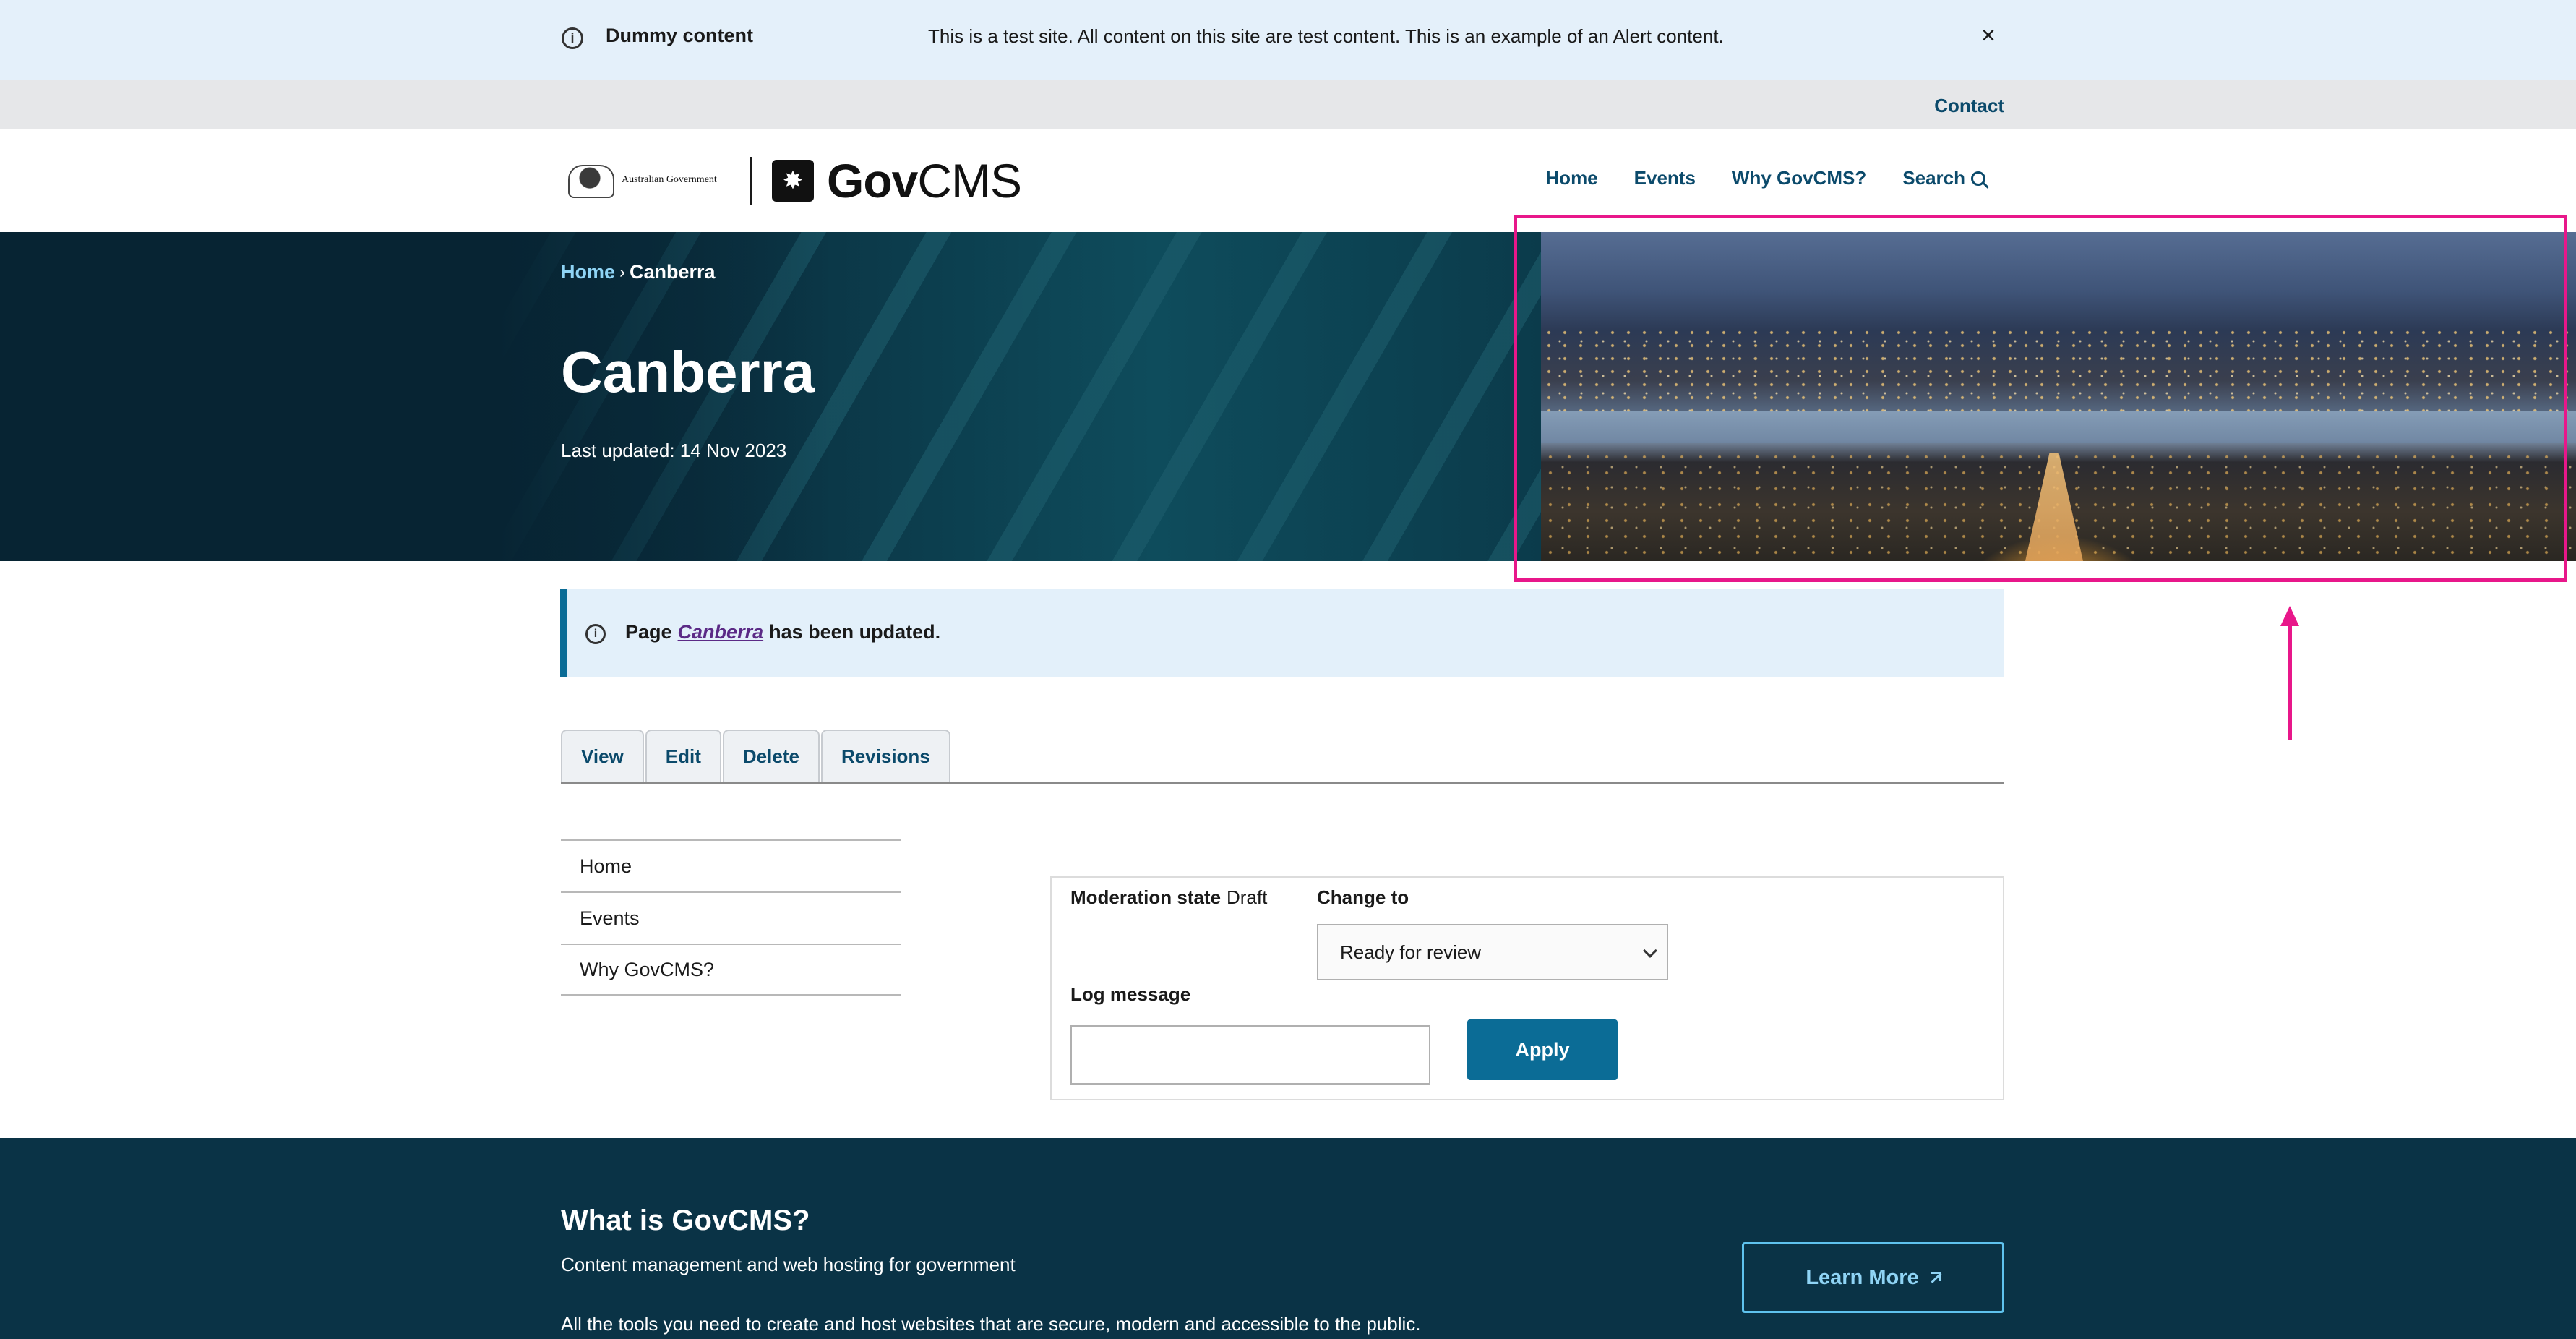 The image size is (2576, 1339). I want to click on status-message: i Page Canberra has been updated., so click(1282, 633).